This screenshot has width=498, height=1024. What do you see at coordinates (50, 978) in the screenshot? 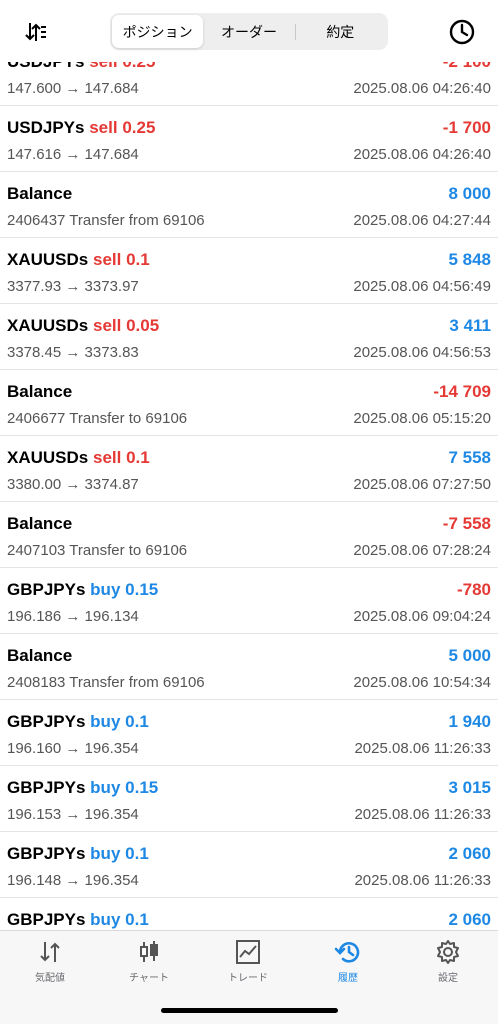
I see `tab-label: 気配値` at bounding box center [50, 978].